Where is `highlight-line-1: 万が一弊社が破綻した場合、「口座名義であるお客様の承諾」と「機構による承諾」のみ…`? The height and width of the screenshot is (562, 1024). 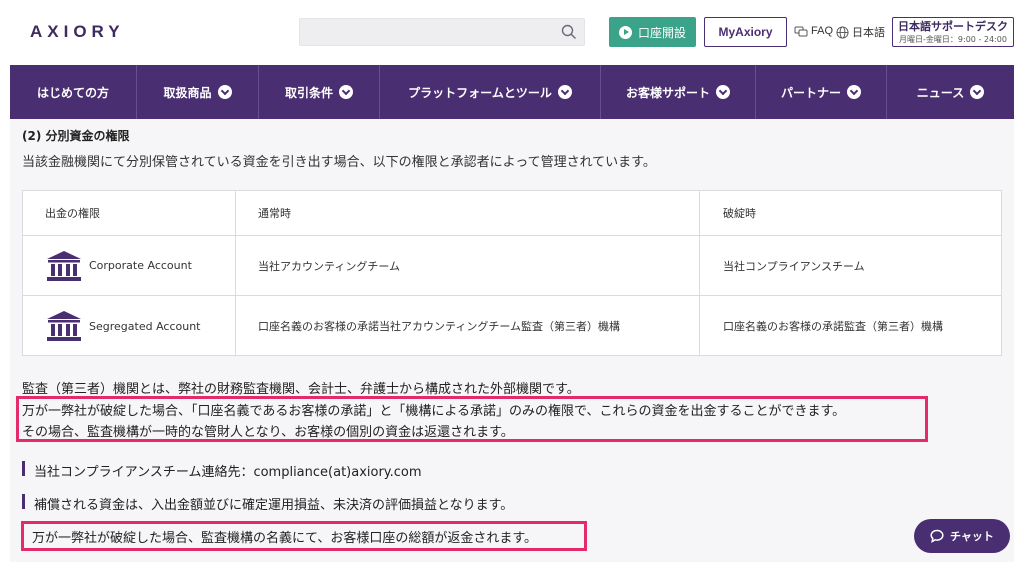 highlight-line-1: 万が一弊社が破綻した場合、「口座名義であるお客様の承諾」と「機構による承諾」のみ… is located at coordinates (434, 411).